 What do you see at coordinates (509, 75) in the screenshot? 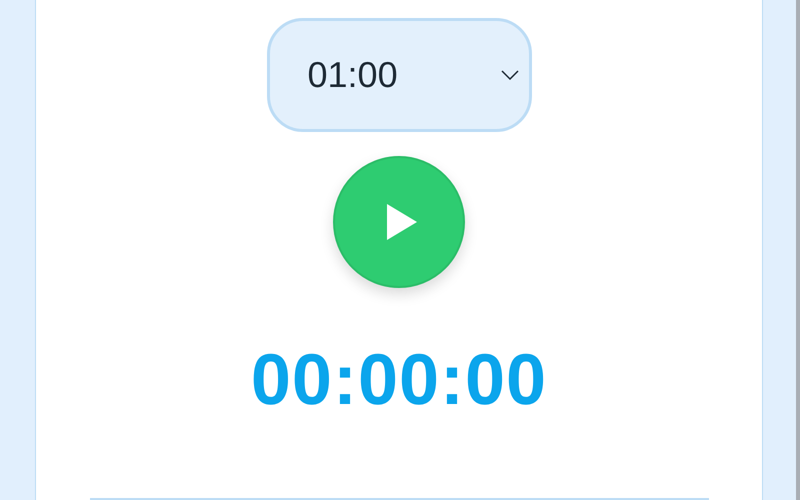
I see `chevron-down-icon` at bounding box center [509, 75].